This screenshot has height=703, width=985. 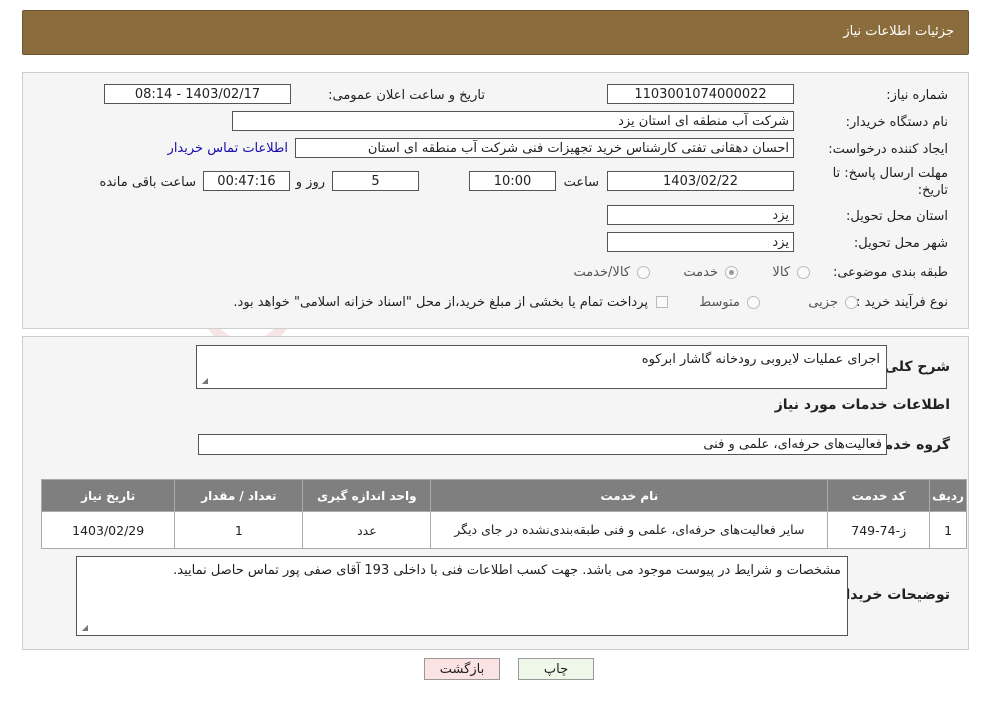 What do you see at coordinates (310, 182) in the screenshot?
I see `days-label: روز و` at bounding box center [310, 182].